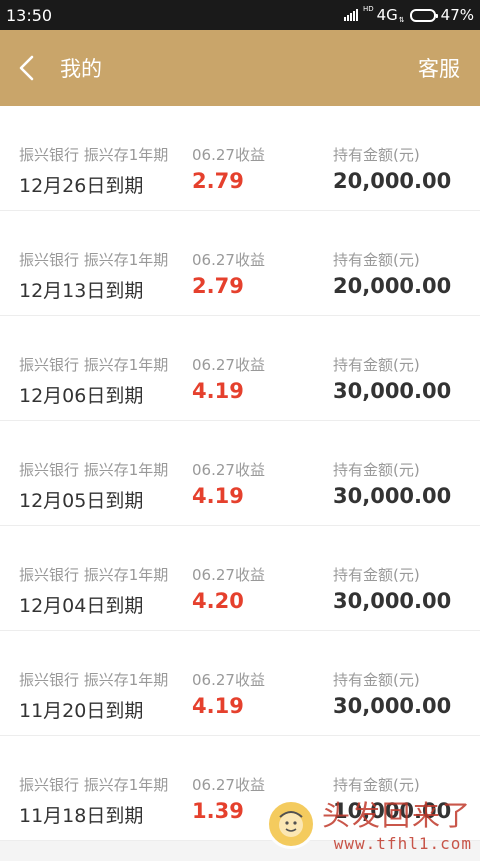 This screenshot has height=861, width=480. Describe the element at coordinates (81, 606) in the screenshot. I see `maturity-date: 12月04日到期` at that location.